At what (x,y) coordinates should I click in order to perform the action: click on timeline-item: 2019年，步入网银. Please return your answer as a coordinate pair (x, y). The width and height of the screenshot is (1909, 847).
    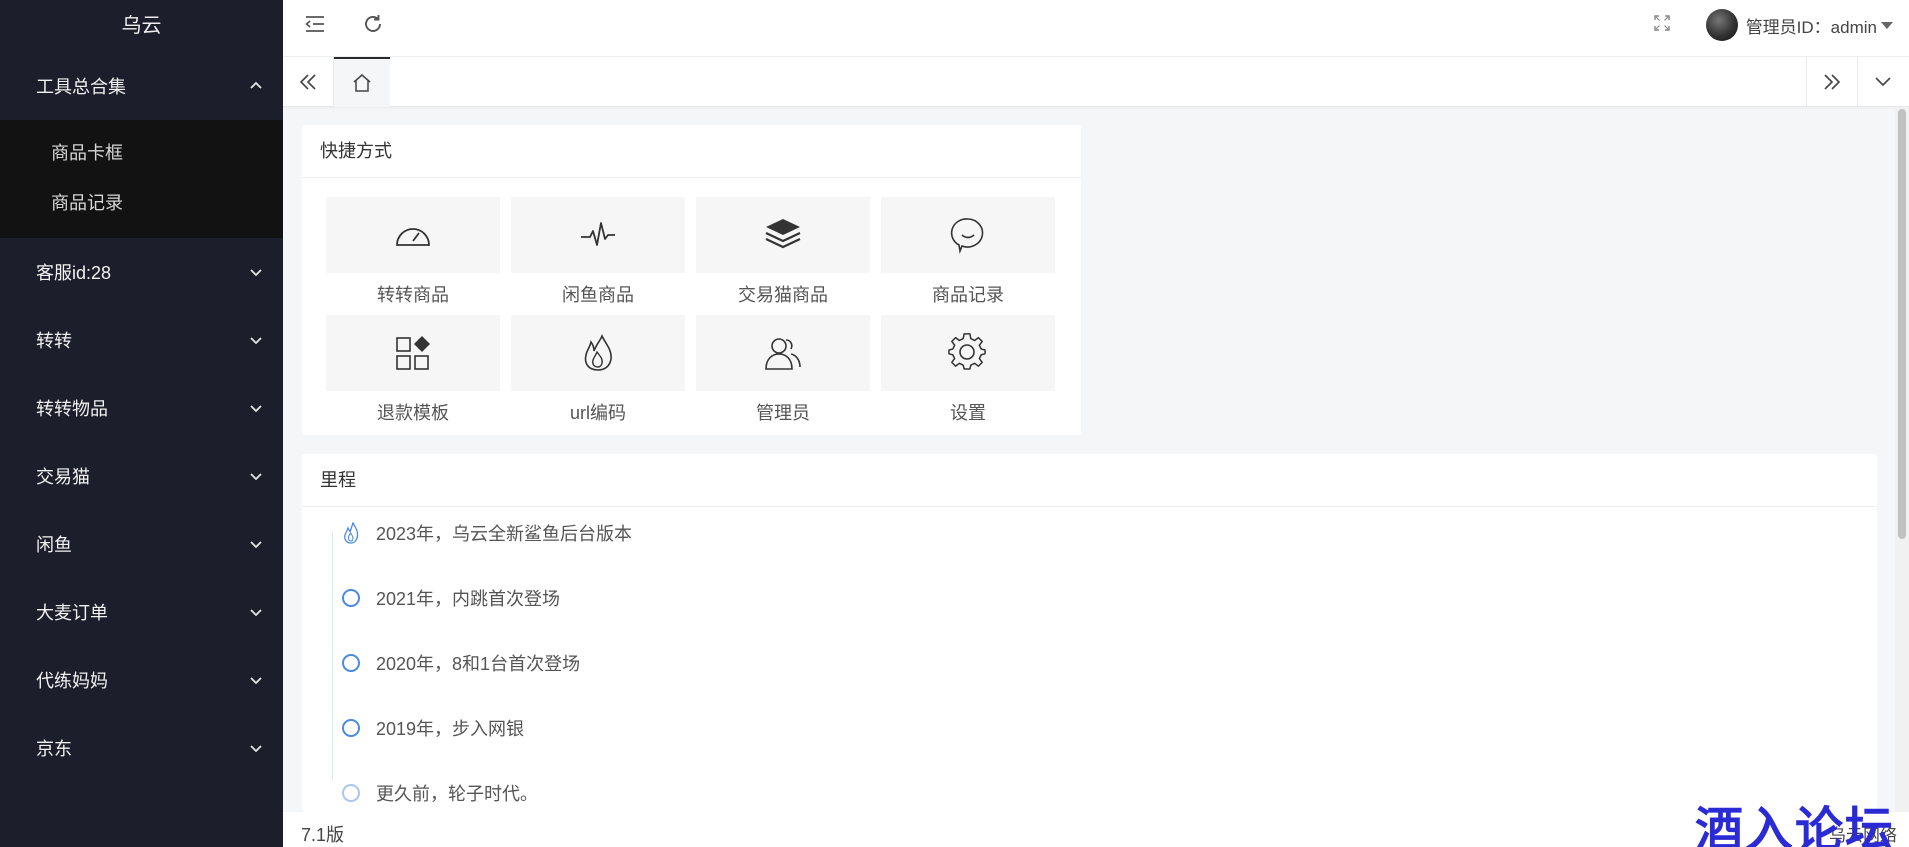
    Looking at the image, I should click on (422, 728).